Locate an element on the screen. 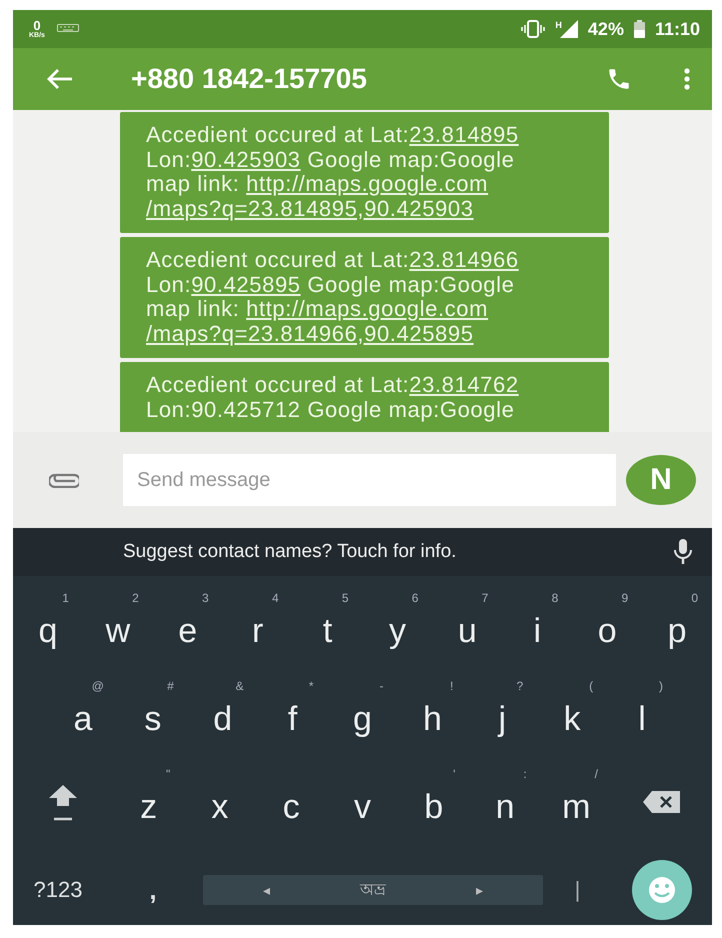 Image resolution: width=722 pixels, height=938 pixels. keyboard-key: ) l is located at coordinates (642, 714).